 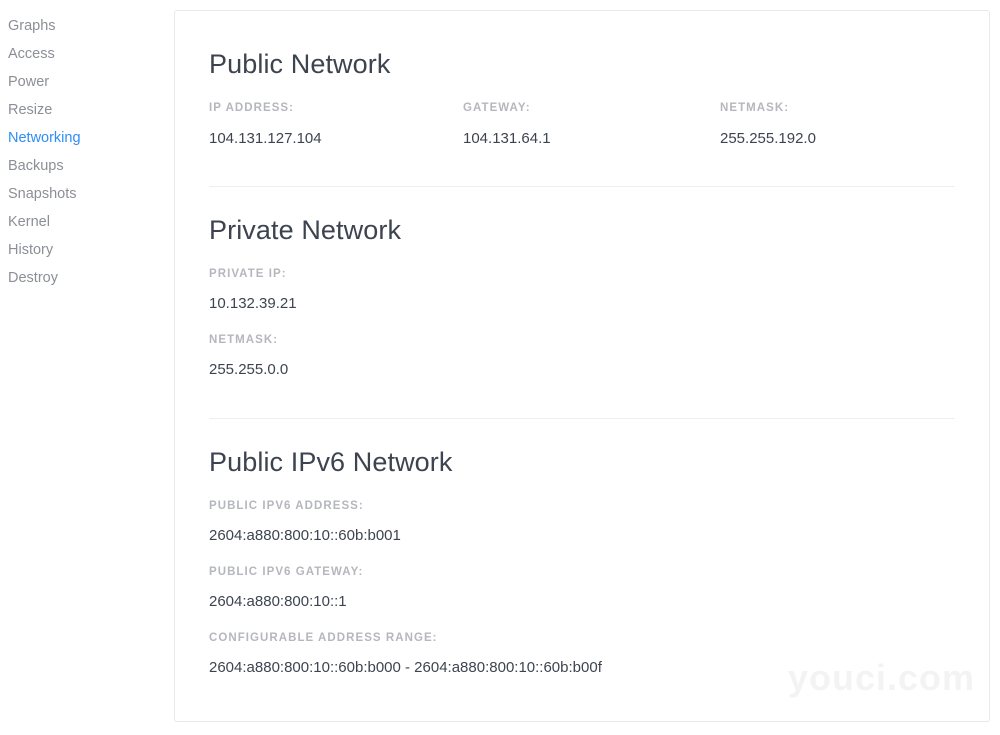 I want to click on ip-address-value: 104.131.127.104, so click(x=265, y=138).